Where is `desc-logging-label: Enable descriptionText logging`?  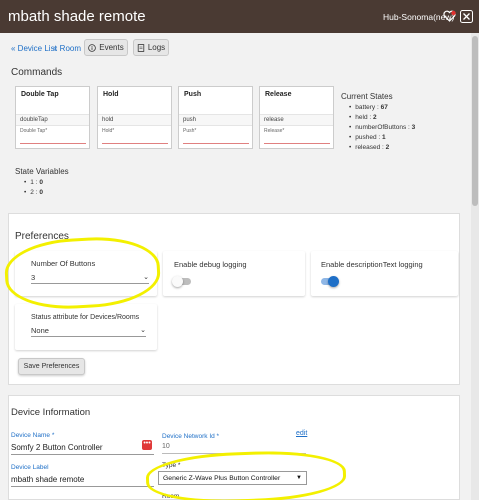 desc-logging-label: Enable descriptionText logging is located at coordinates (372, 264).